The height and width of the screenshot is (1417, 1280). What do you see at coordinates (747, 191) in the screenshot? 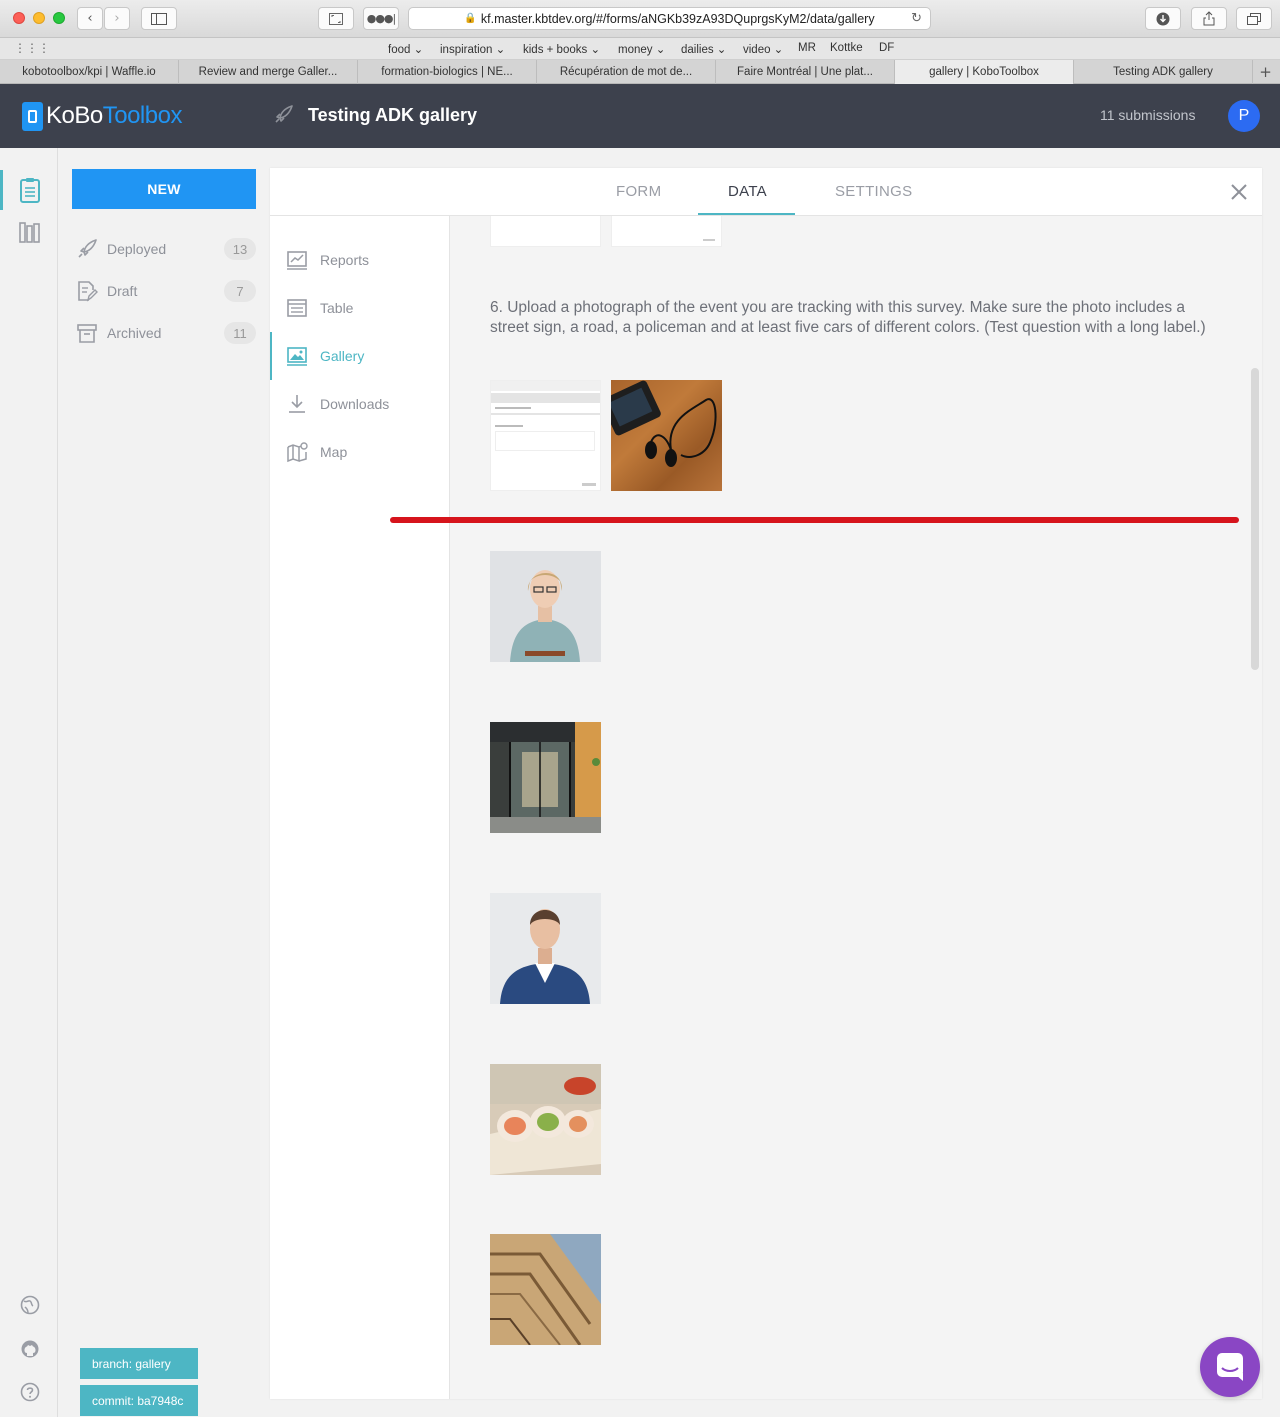
I see `tab-data: DATA` at bounding box center [747, 191].